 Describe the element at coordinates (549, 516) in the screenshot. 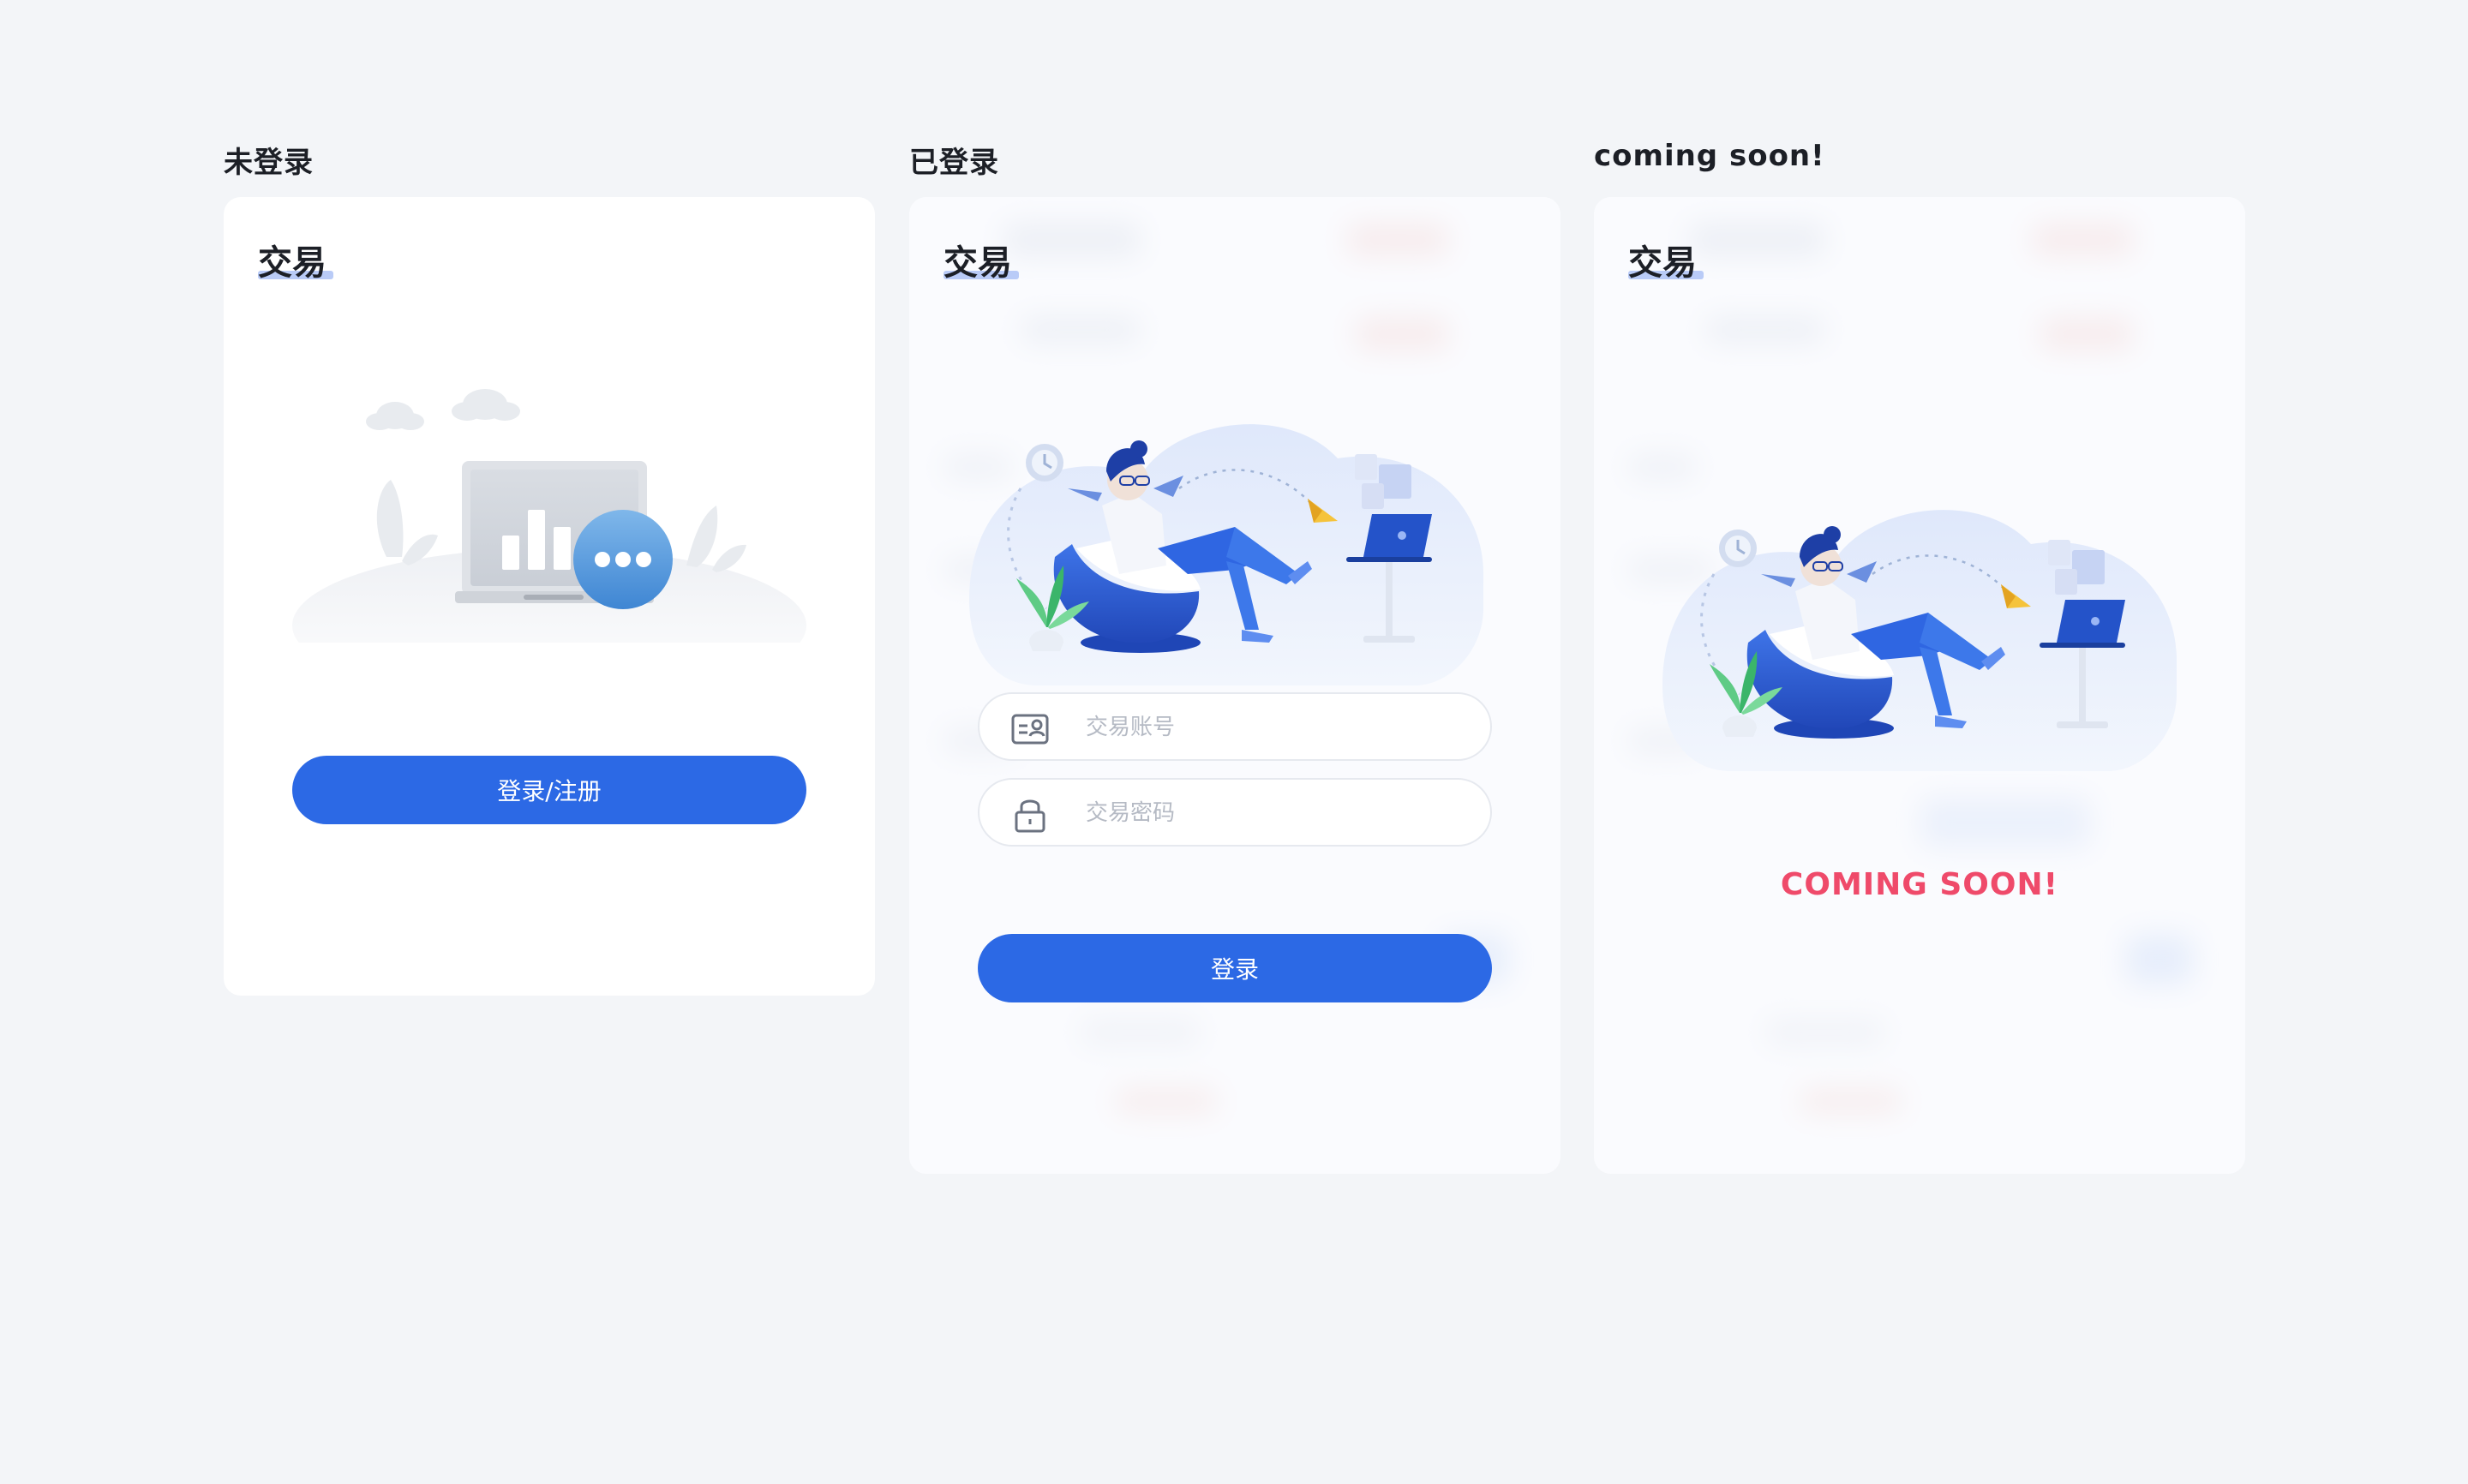

I see `empty-state-illustration` at that location.